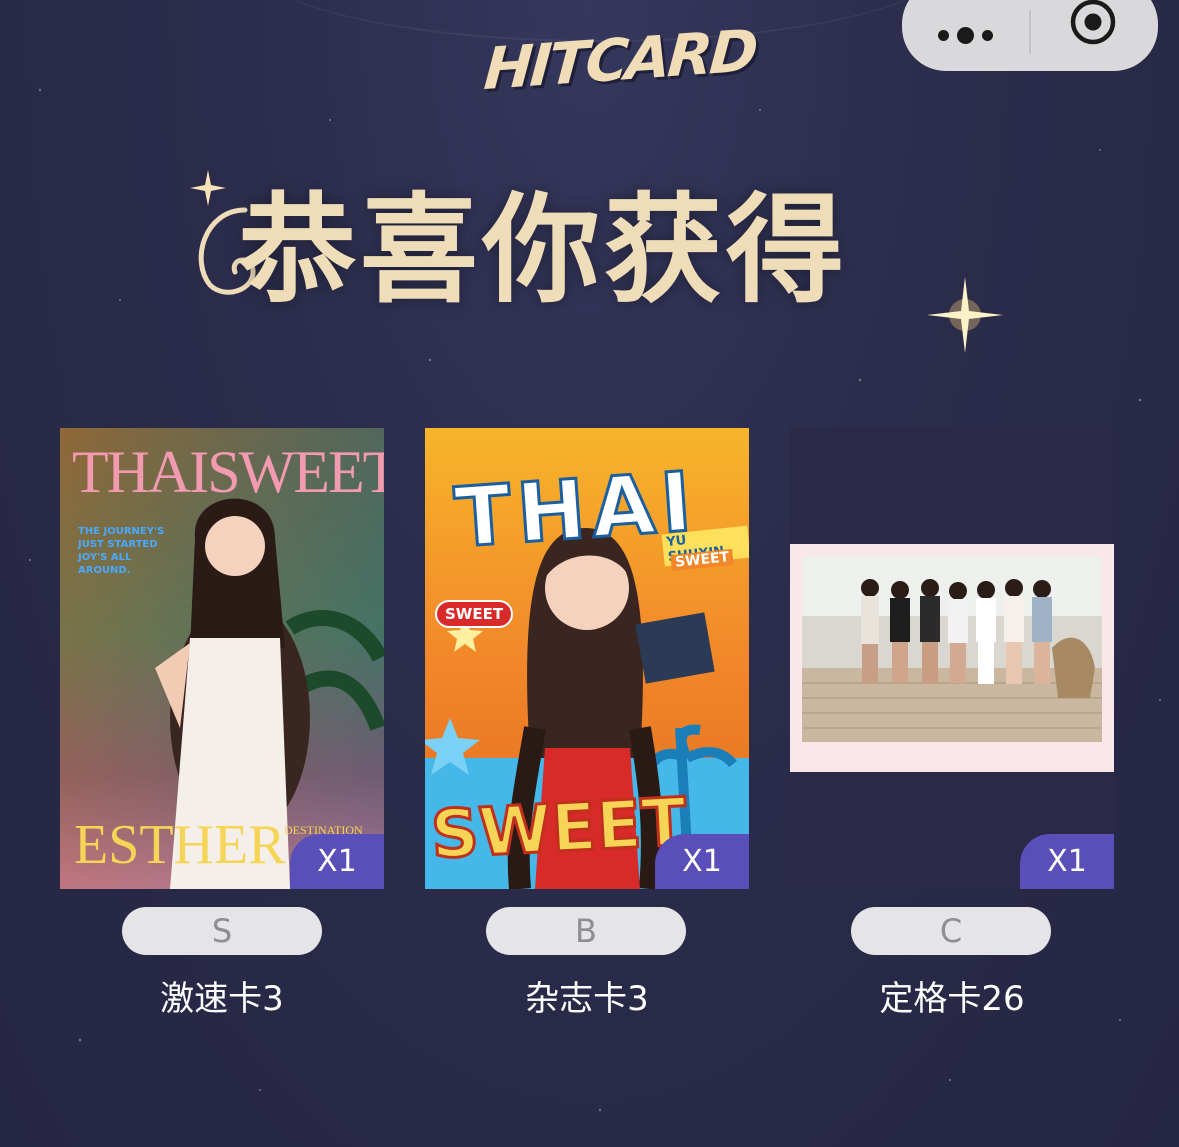  I want to click on cover-name: ESTHER, so click(180, 845).